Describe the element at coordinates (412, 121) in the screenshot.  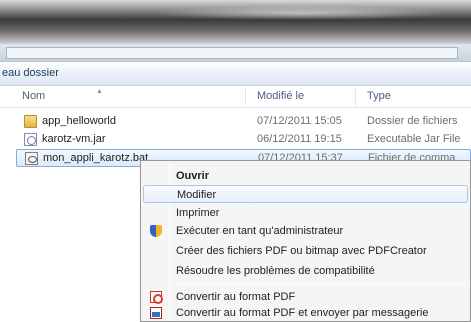
I see `file-type: Dossier de fichiers` at that location.